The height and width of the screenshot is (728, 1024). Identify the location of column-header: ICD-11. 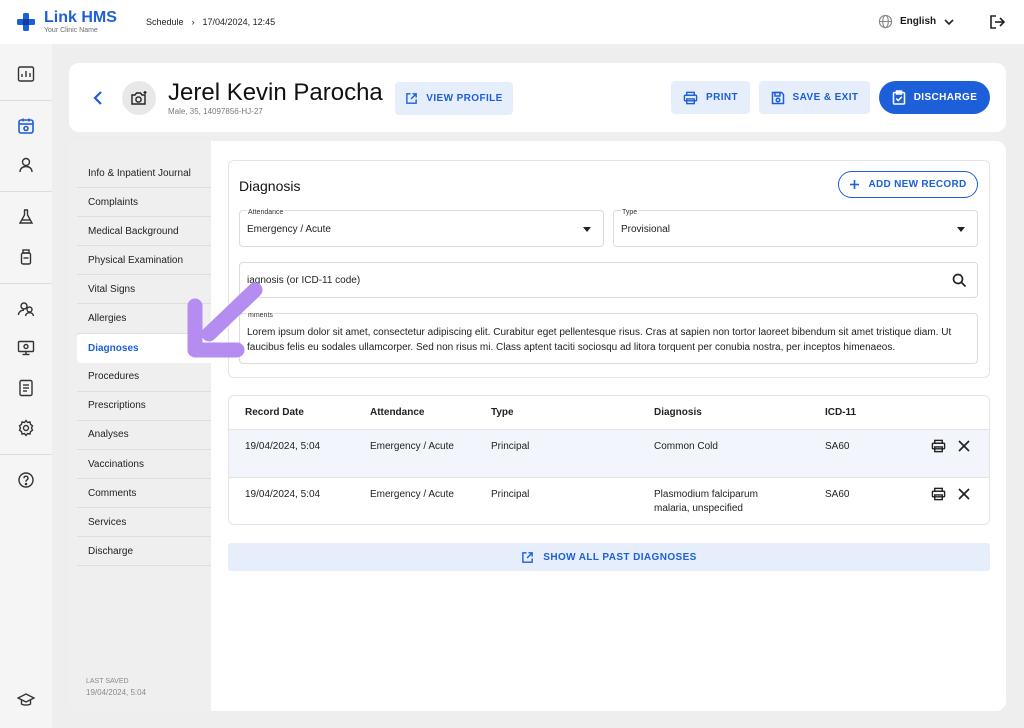
(841, 412).